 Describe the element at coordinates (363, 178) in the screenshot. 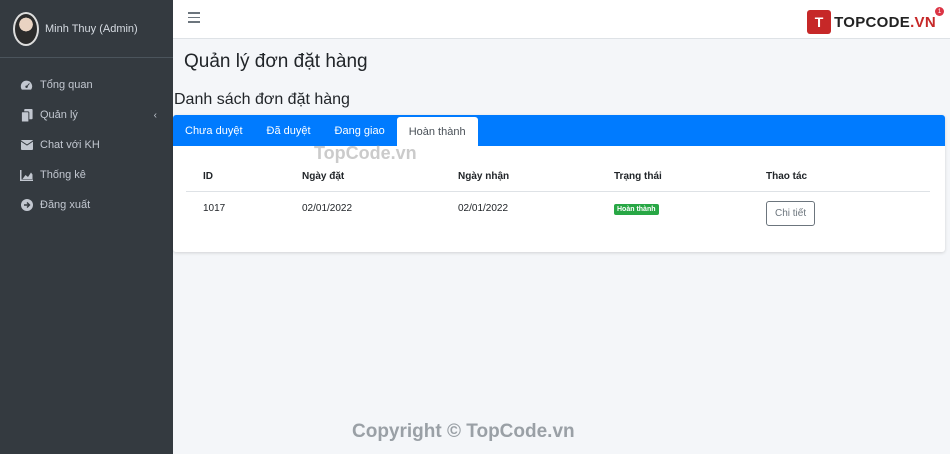

I see `column-header-order-date: Ngày đặt` at that location.